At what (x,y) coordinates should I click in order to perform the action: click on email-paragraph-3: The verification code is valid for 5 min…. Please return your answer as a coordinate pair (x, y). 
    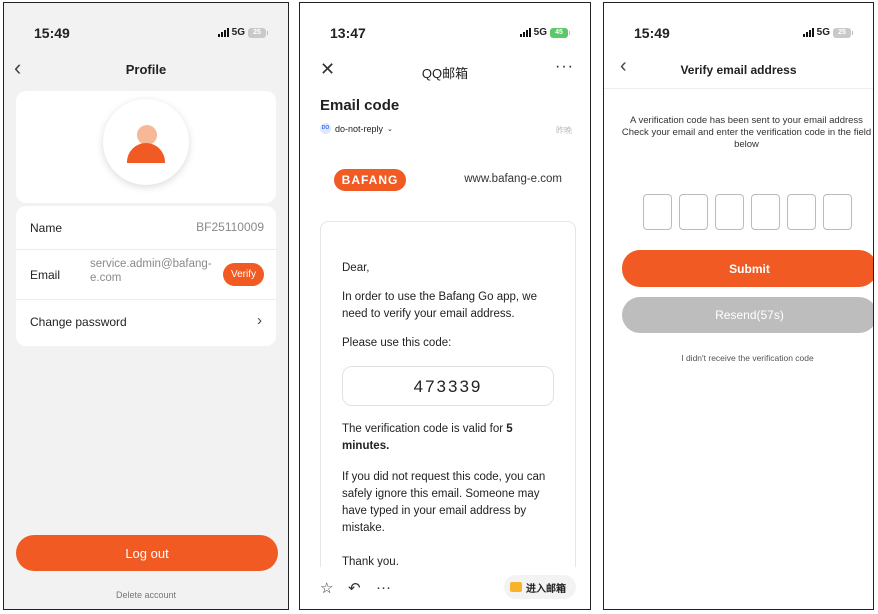
    Looking at the image, I should click on (451, 438).